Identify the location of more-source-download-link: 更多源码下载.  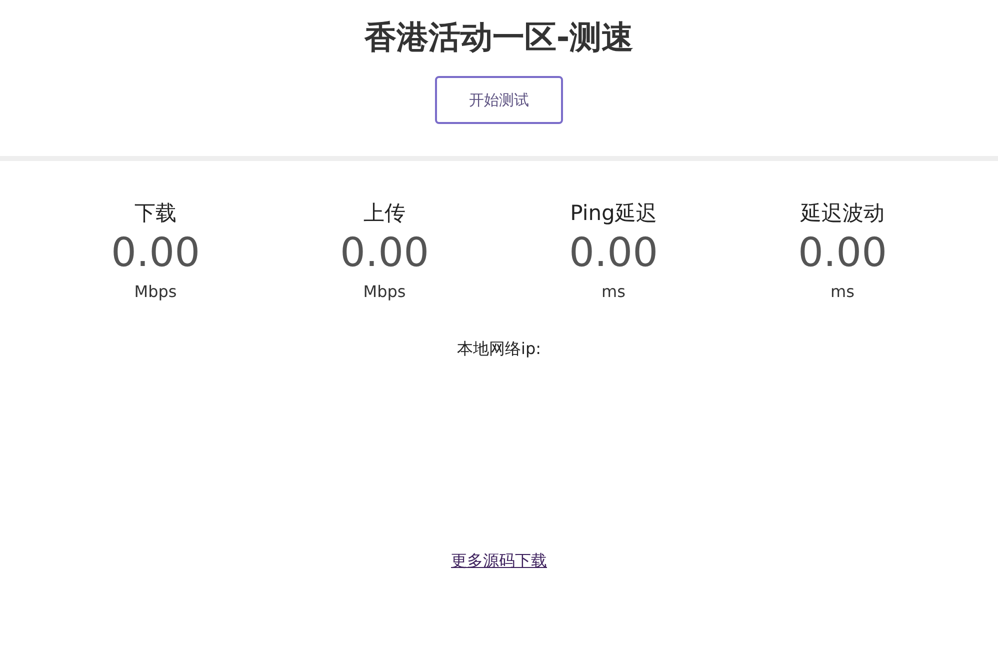
(499, 561).